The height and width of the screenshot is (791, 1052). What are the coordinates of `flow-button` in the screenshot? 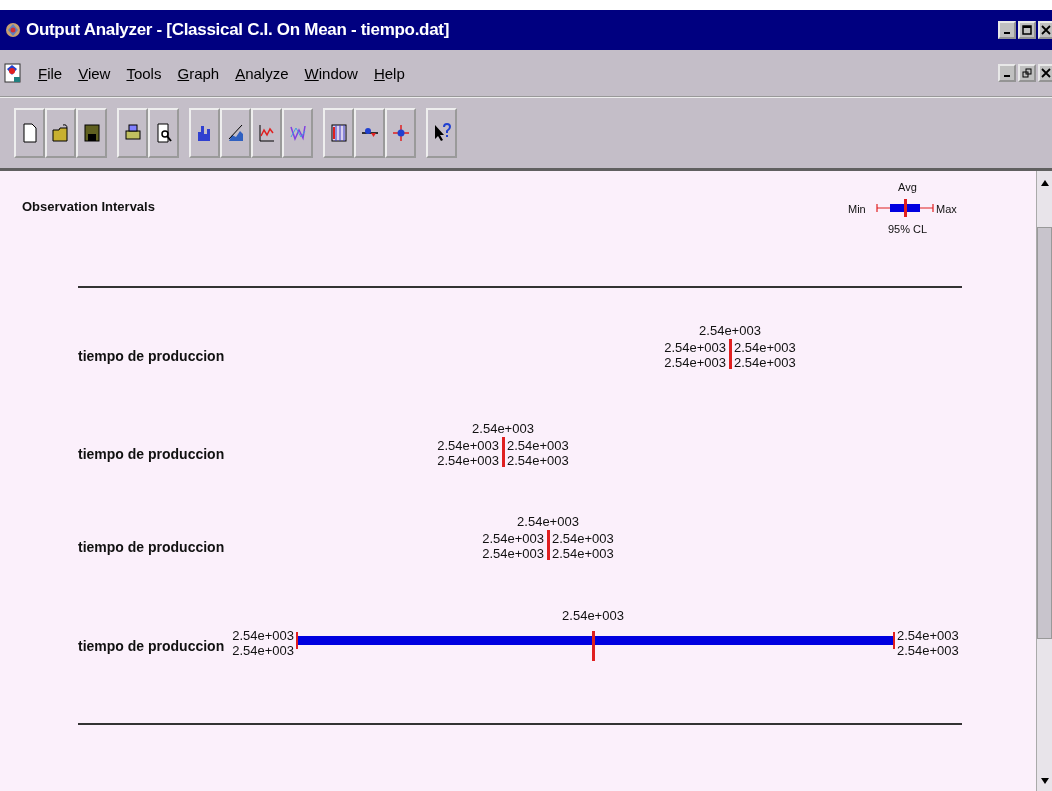 It's located at (369, 133).